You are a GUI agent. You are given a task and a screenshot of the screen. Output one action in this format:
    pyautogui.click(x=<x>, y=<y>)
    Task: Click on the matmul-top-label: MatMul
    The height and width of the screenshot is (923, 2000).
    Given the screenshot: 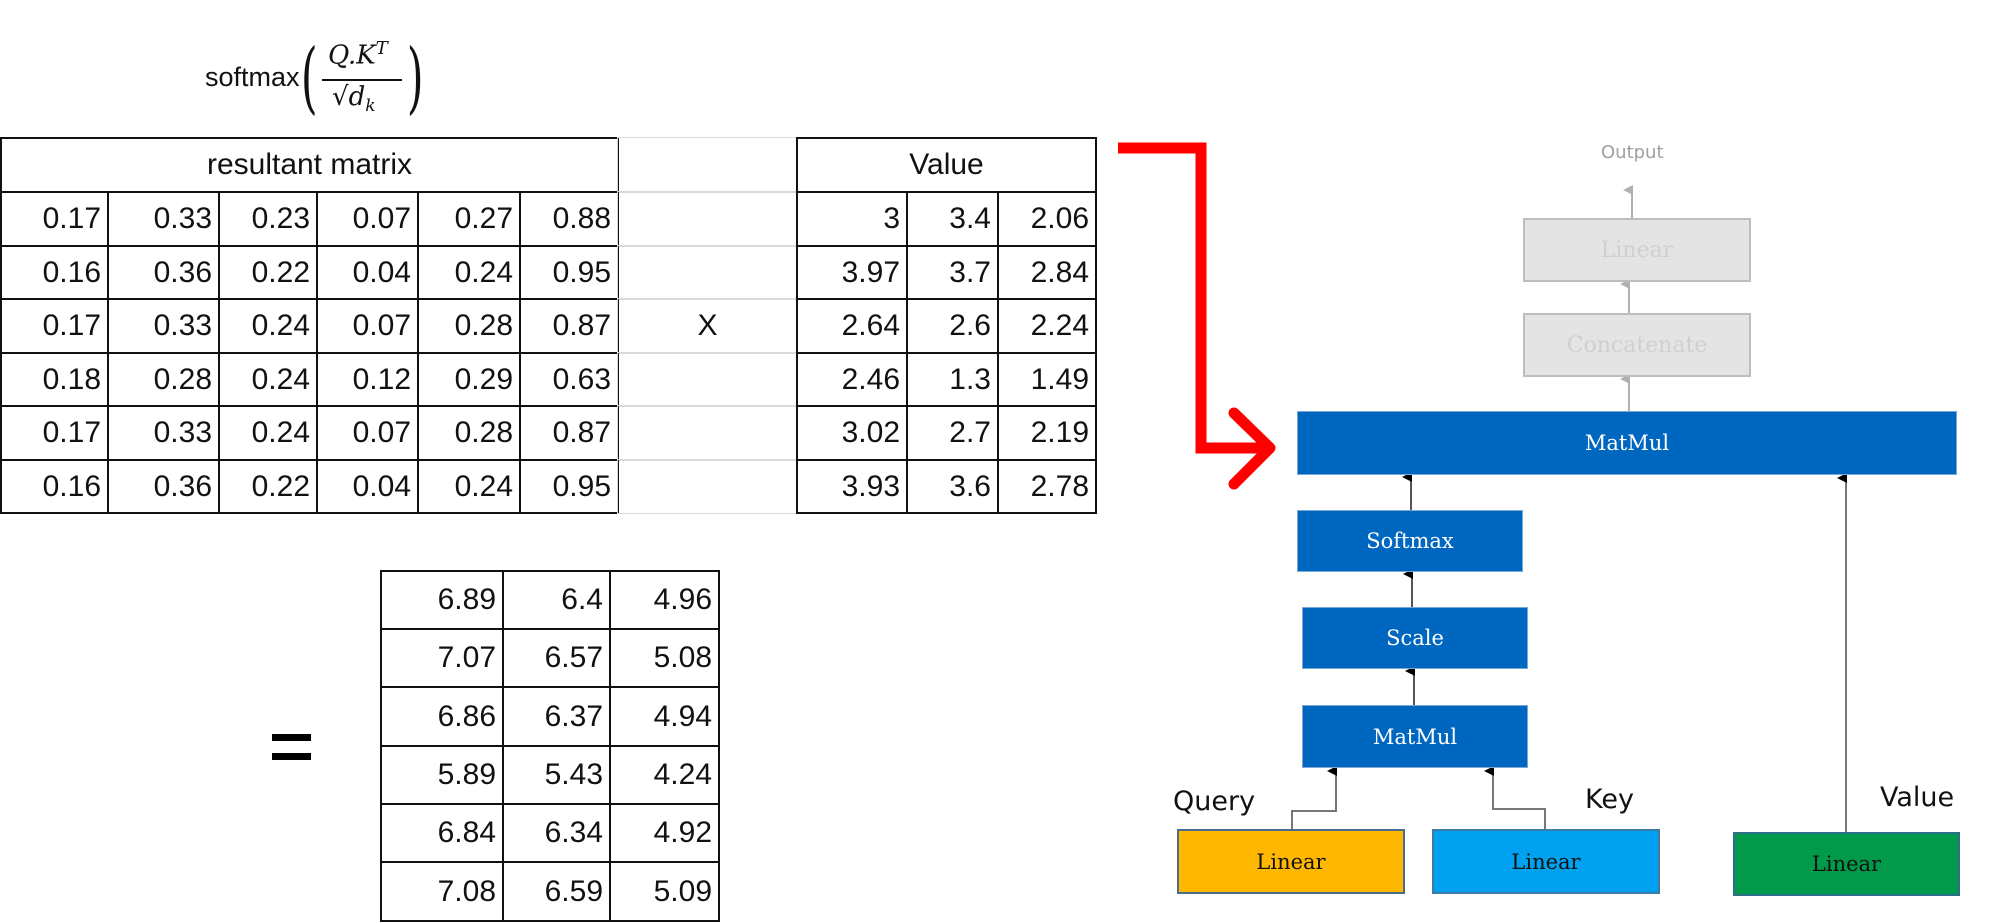 What is the action you would take?
    pyautogui.click(x=1627, y=443)
    